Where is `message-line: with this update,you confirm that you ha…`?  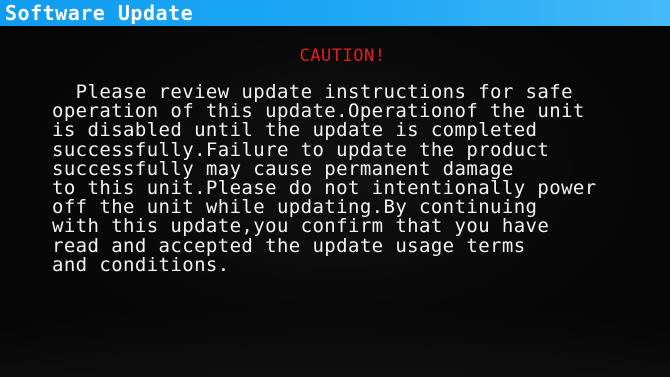 message-line: with this update,you confirm that you ha… is located at coordinates (301, 226).